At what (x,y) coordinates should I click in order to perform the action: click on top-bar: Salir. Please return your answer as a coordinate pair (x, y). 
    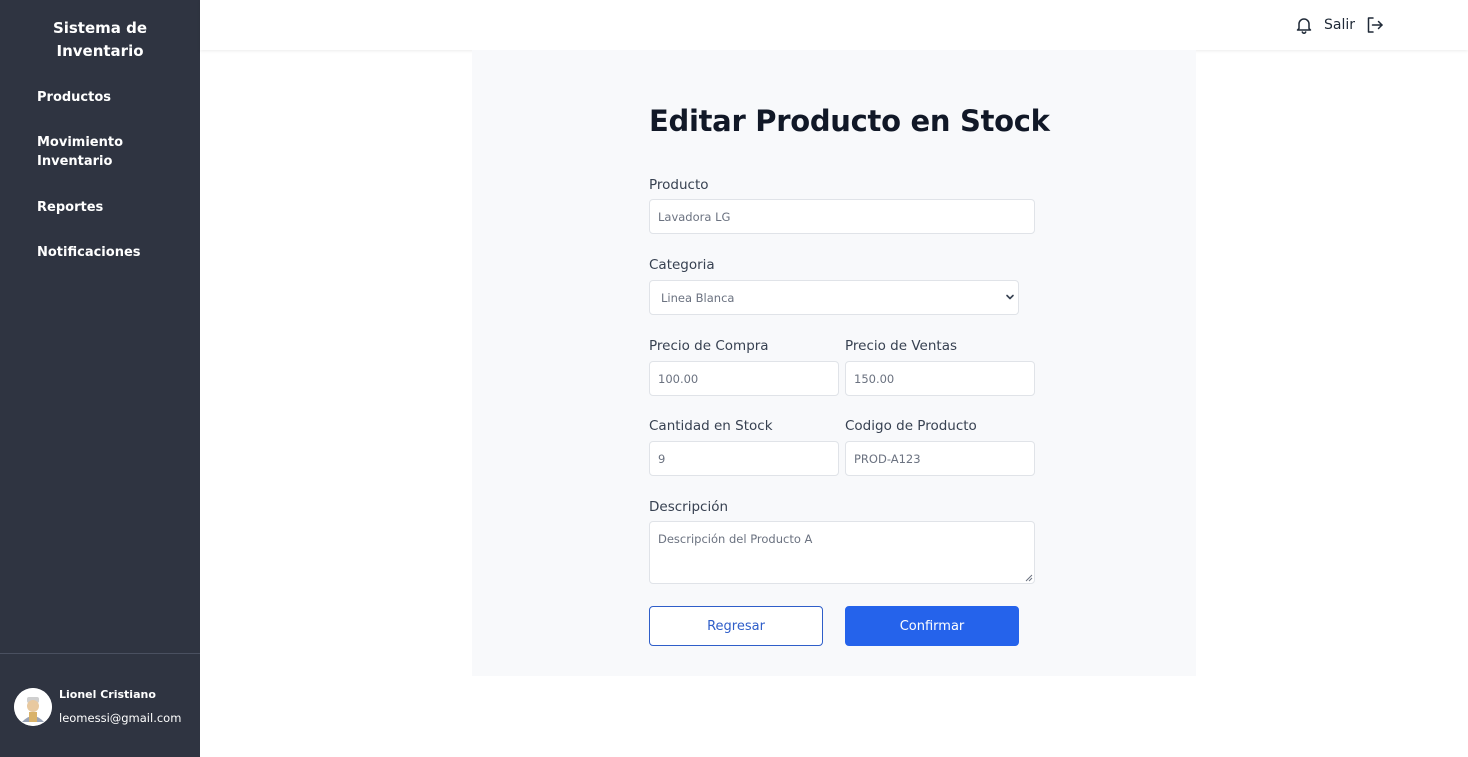
    Looking at the image, I should click on (834, 25).